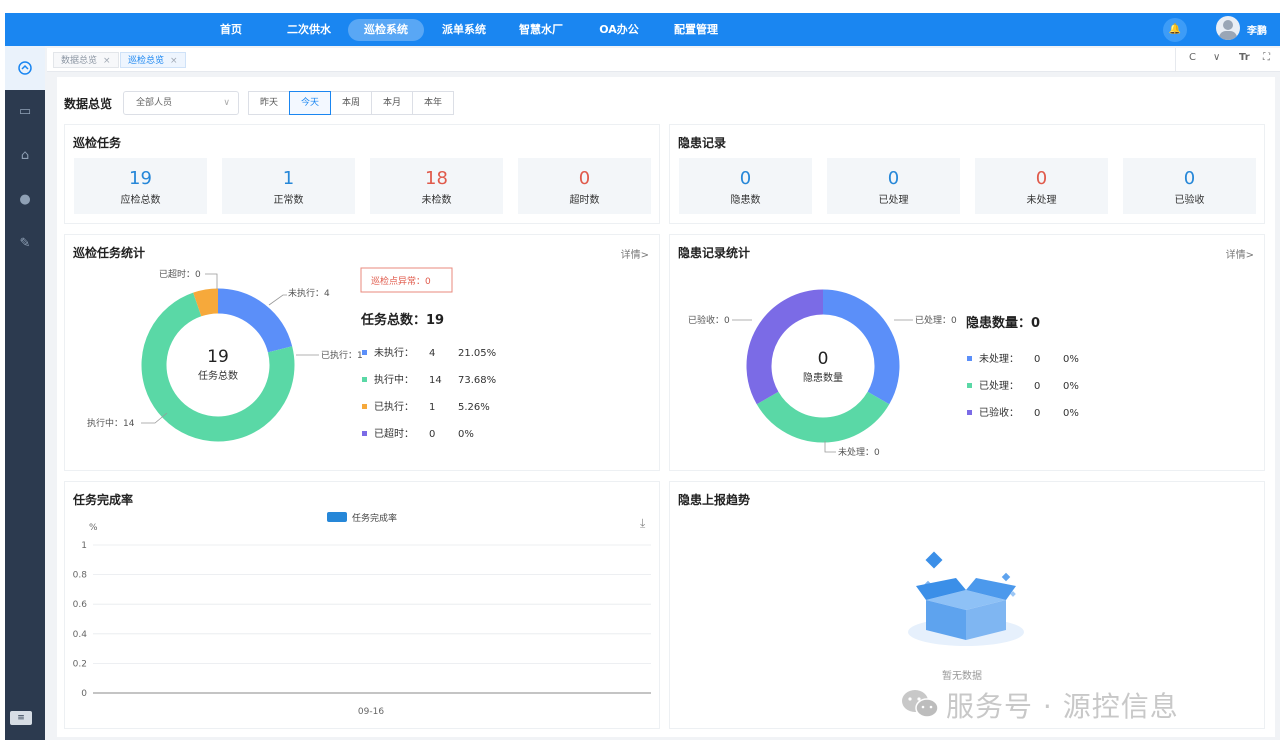 The height and width of the screenshot is (747, 1280). I want to click on fullscreen-icon: ⛶, so click(1266, 57).